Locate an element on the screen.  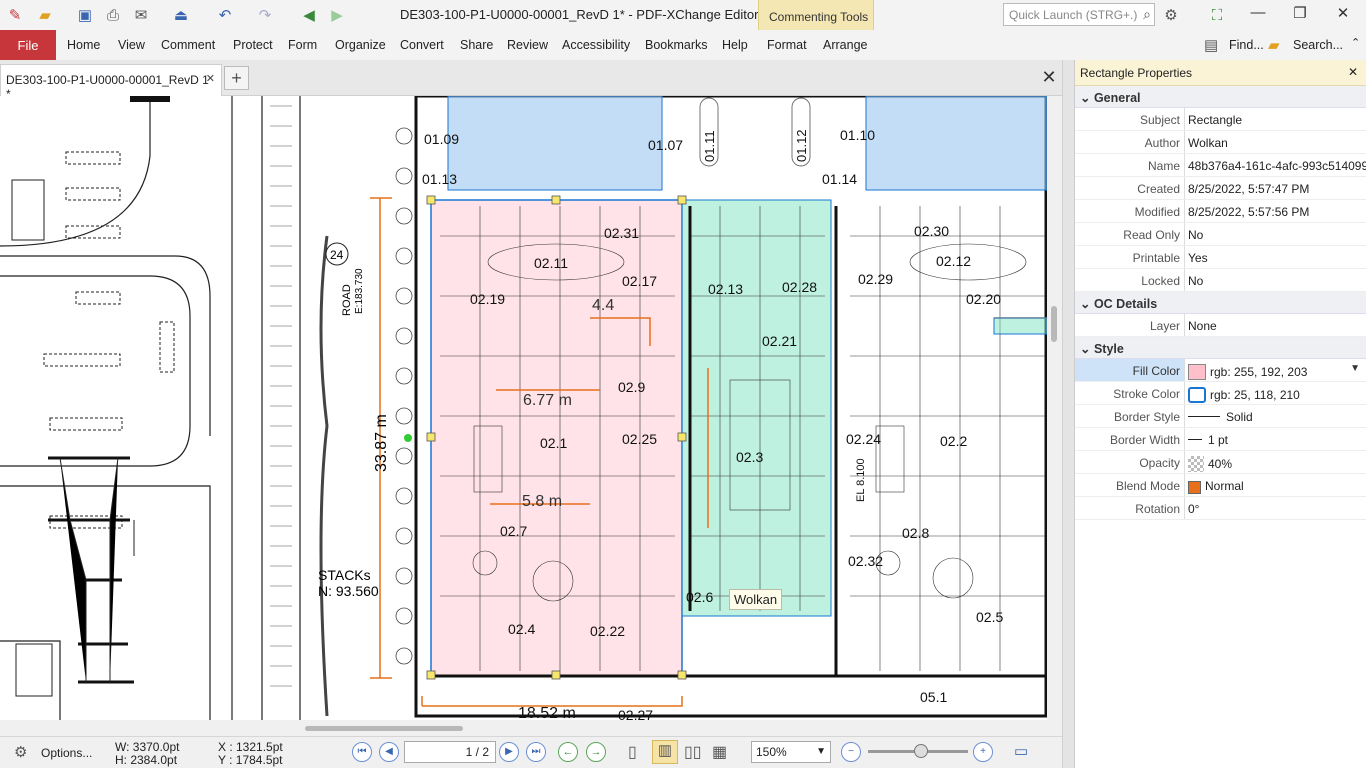
property-row: Modified 8/25/2022, 5:57:56 PM is located at coordinates (1220, 211).